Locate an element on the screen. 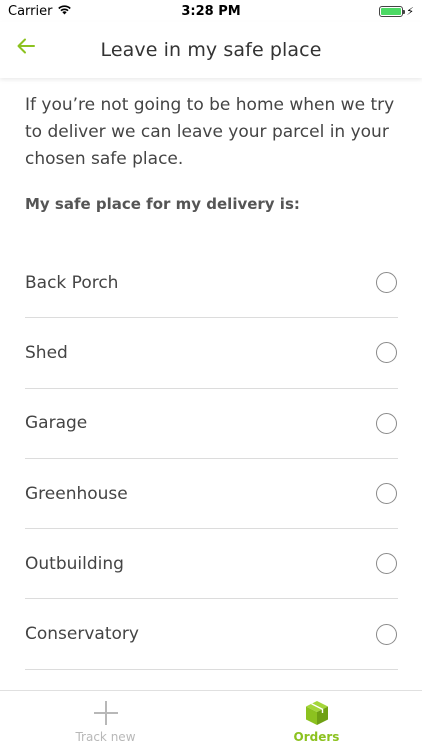  tab-orders: Orders is located at coordinates (316, 720).